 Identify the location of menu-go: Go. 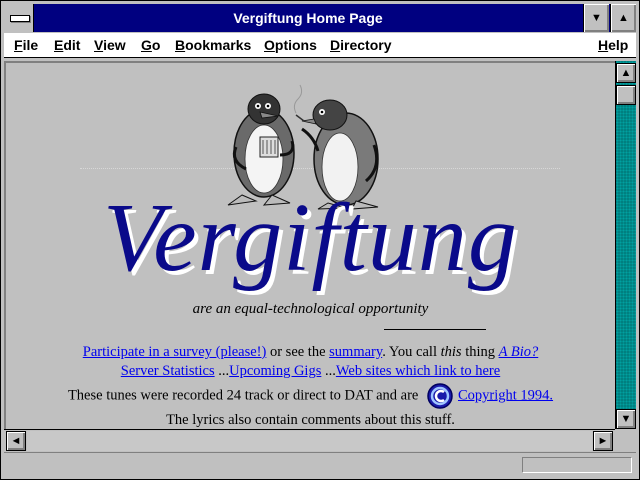
(150, 45).